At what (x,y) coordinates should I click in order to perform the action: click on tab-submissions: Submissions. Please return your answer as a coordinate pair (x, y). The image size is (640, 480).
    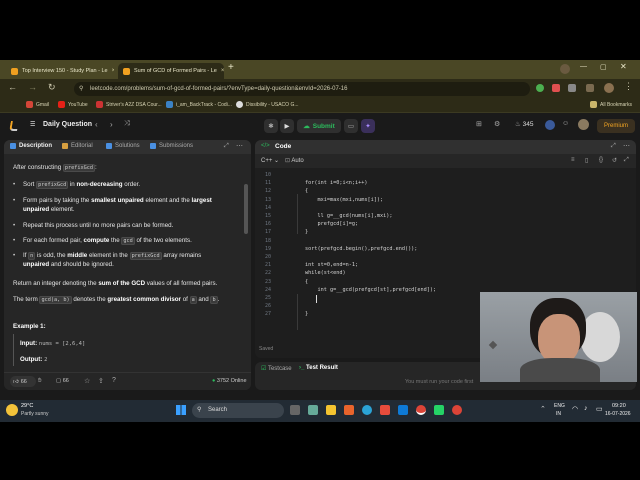
    Looking at the image, I should click on (171, 146).